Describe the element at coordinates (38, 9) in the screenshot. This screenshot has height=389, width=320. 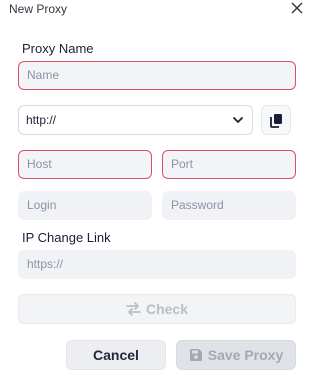
I see `dialog-title: New Proxy` at that location.